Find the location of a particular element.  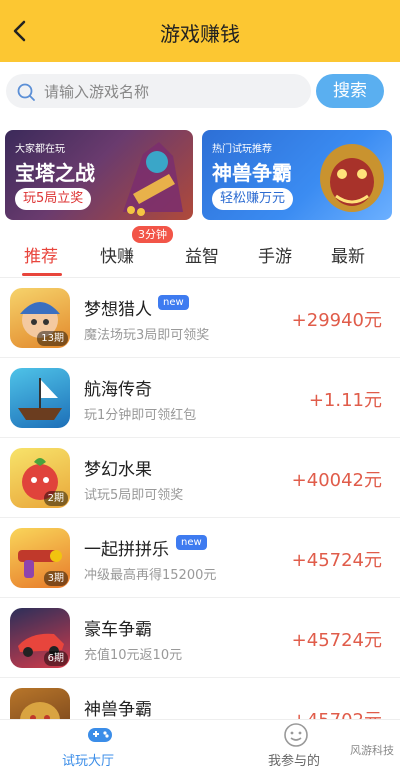

nav-trial-hall: 试玩大厅 is located at coordinates (100, 743).